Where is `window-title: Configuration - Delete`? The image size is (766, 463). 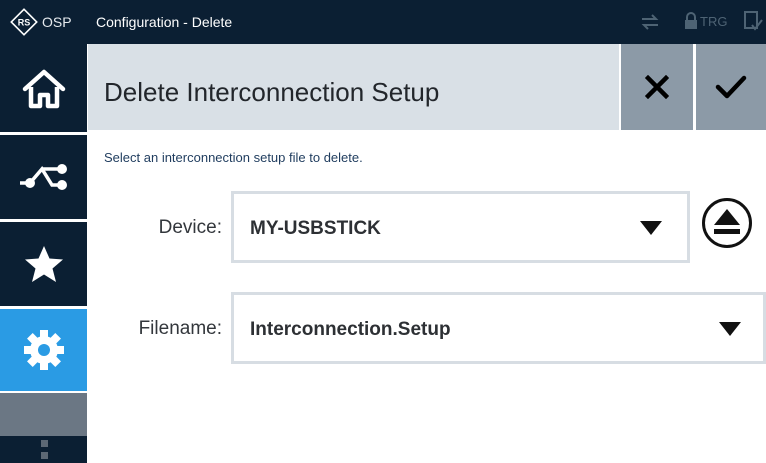
window-title: Configuration - Delete is located at coordinates (164, 22).